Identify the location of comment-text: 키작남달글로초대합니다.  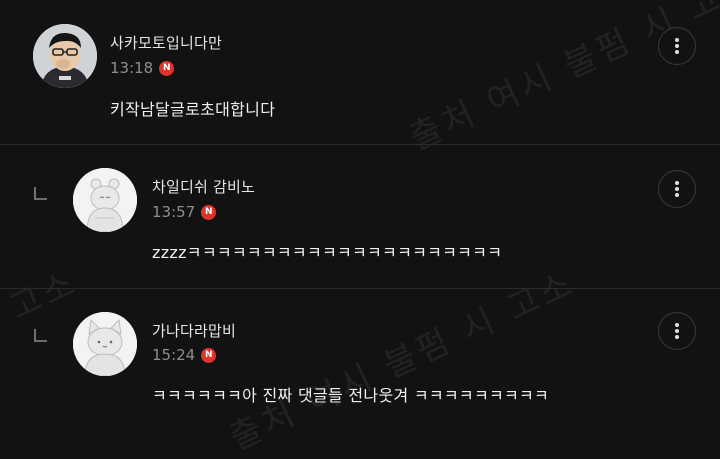
(193, 109).